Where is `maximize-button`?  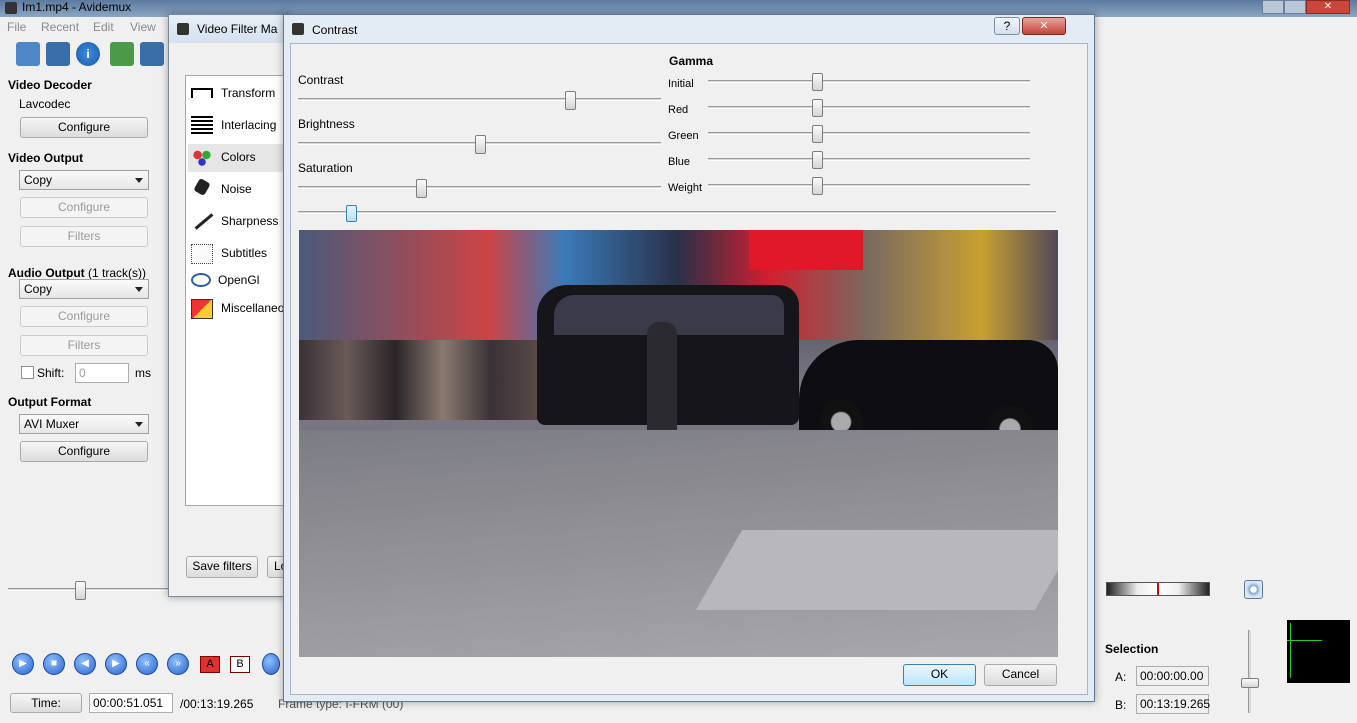 maximize-button is located at coordinates (1295, 7).